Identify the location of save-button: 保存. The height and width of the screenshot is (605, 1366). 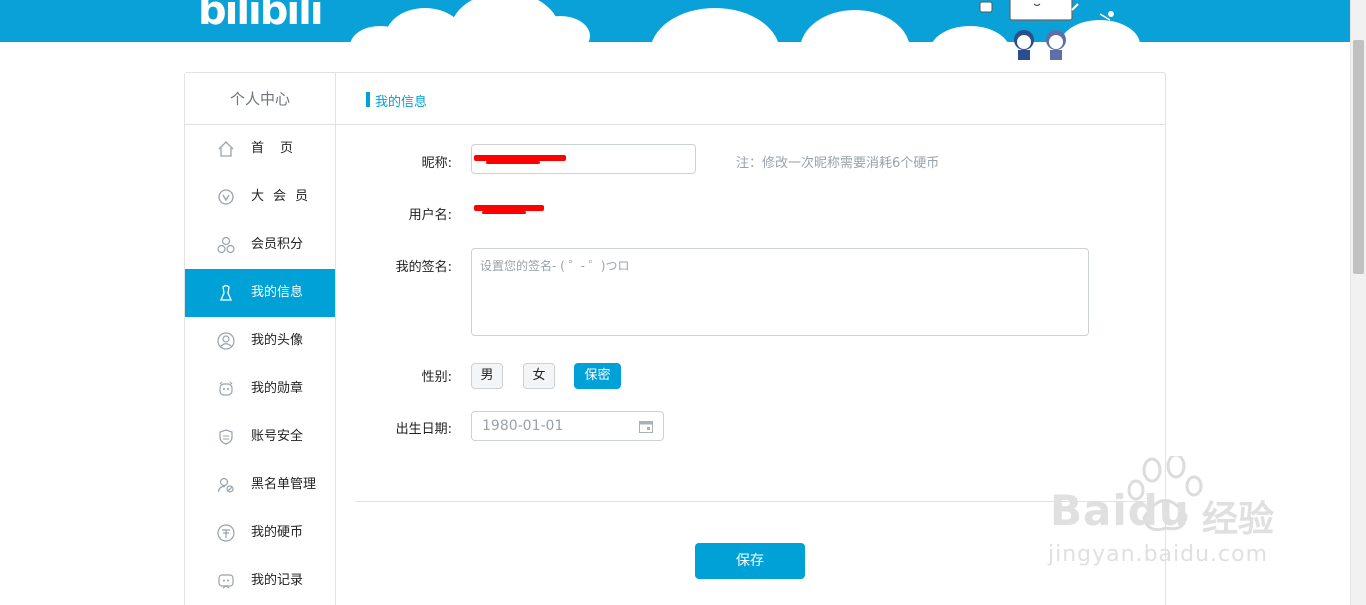
(750, 561).